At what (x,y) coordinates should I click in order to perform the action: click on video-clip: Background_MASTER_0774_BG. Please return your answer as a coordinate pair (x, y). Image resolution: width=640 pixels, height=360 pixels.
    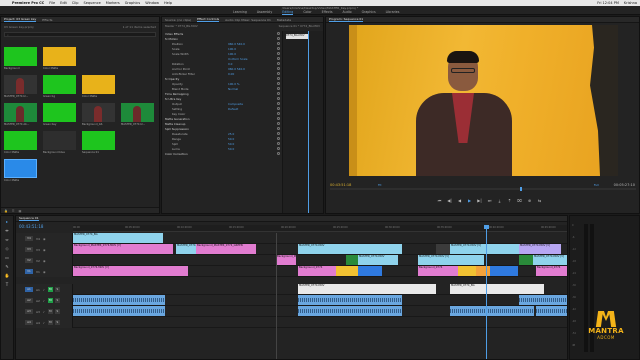
    Looking at the image, I should click on (286, 260).